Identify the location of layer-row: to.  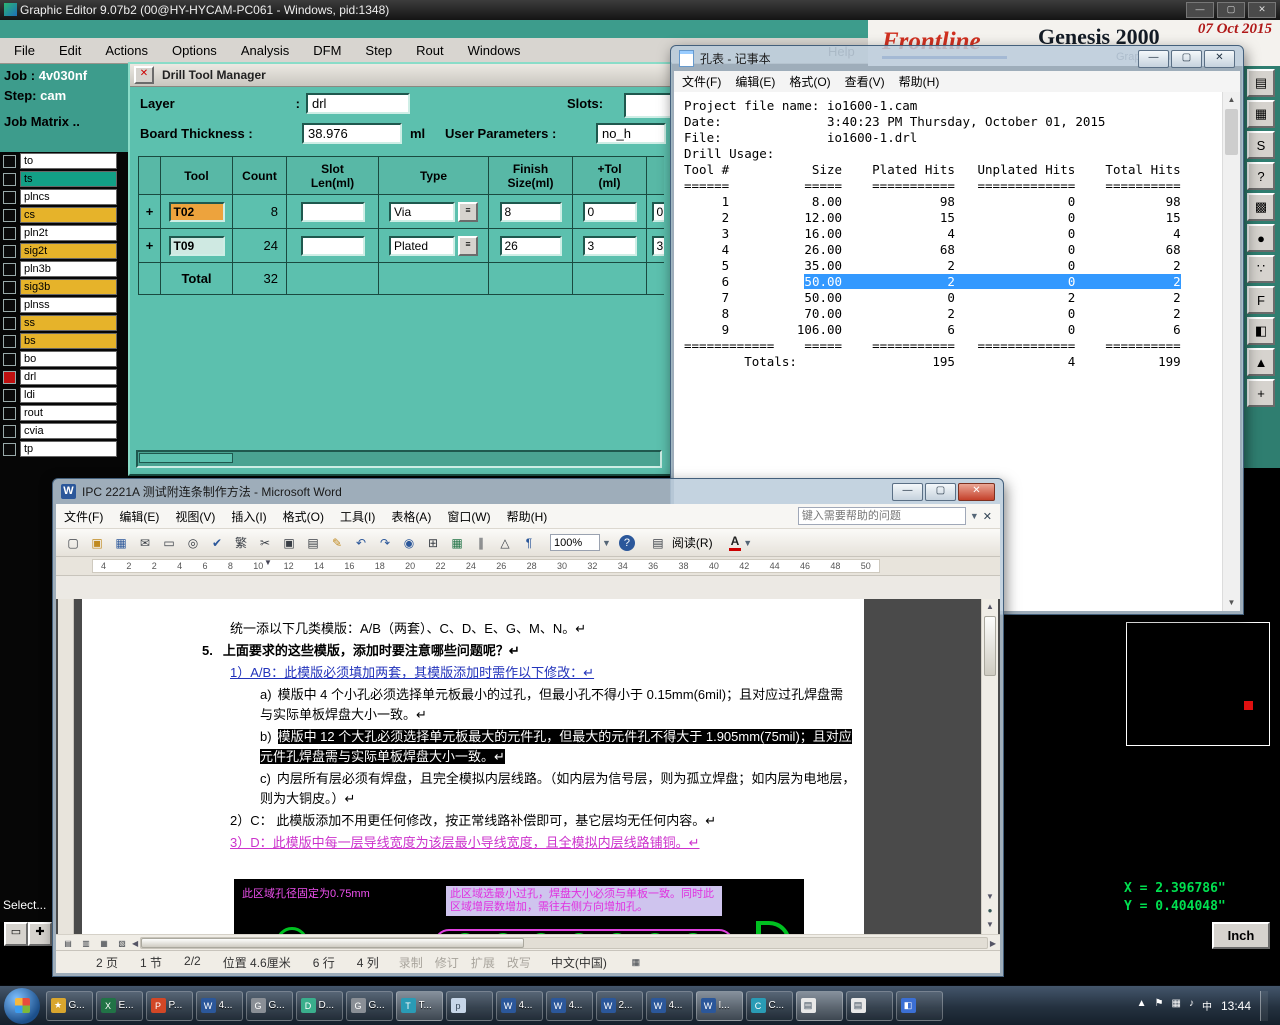
(64, 161).